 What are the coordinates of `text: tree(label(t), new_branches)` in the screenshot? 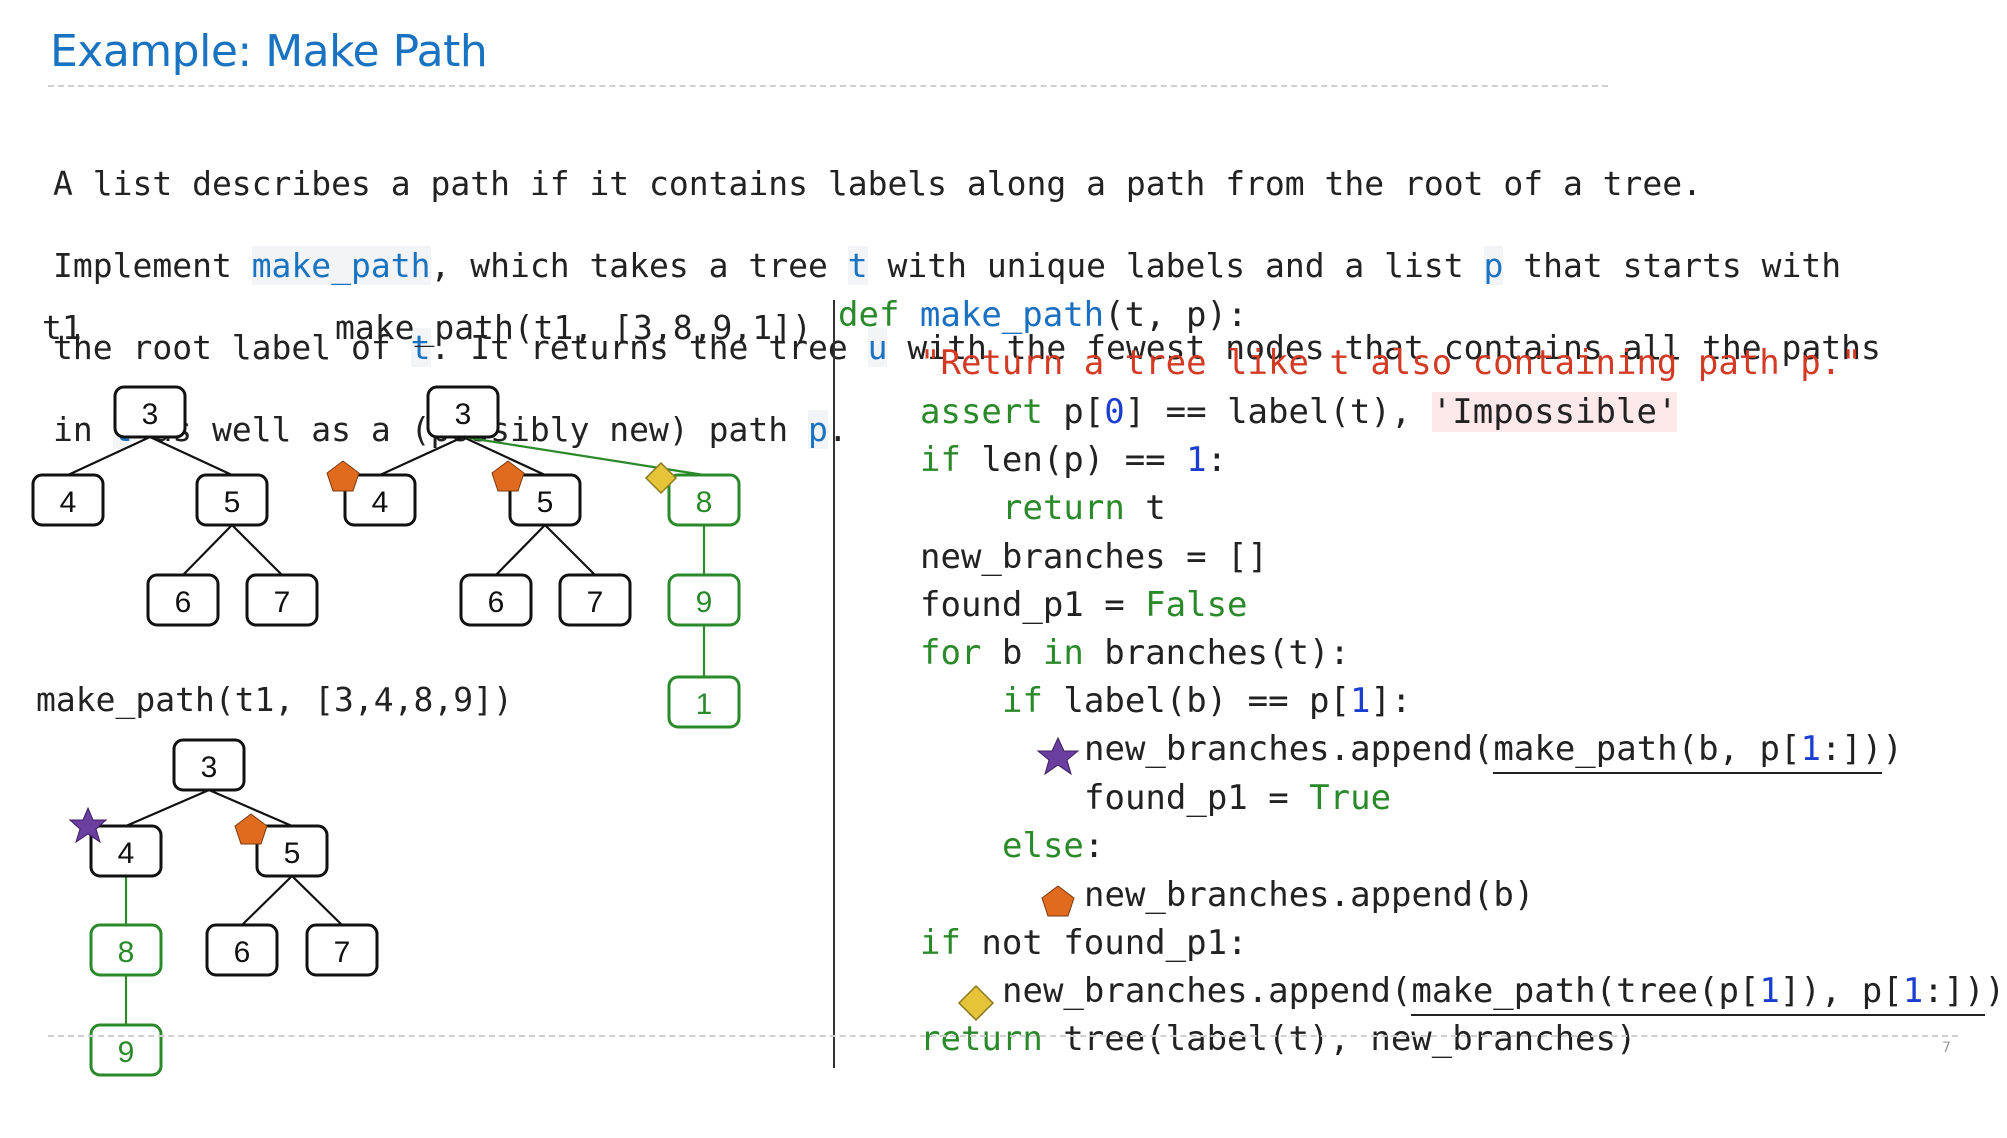 It's located at (1339, 1039).